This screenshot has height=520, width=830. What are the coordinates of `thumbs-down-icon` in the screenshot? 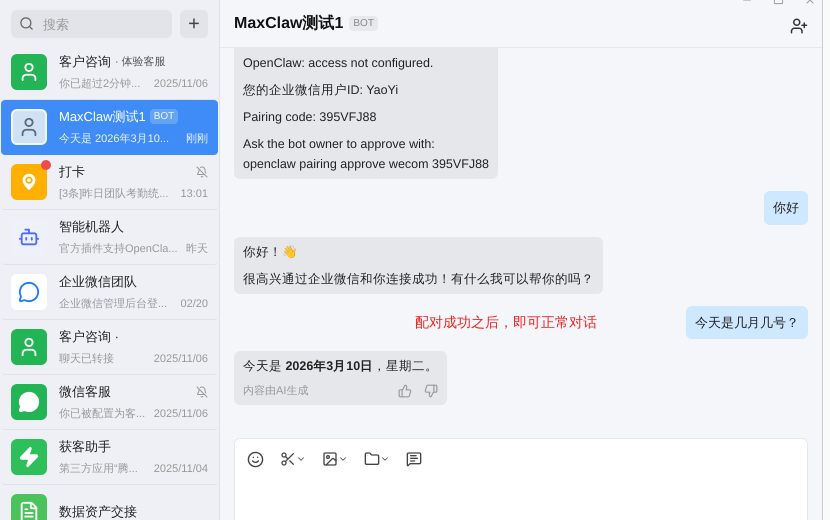 It's located at (431, 391).